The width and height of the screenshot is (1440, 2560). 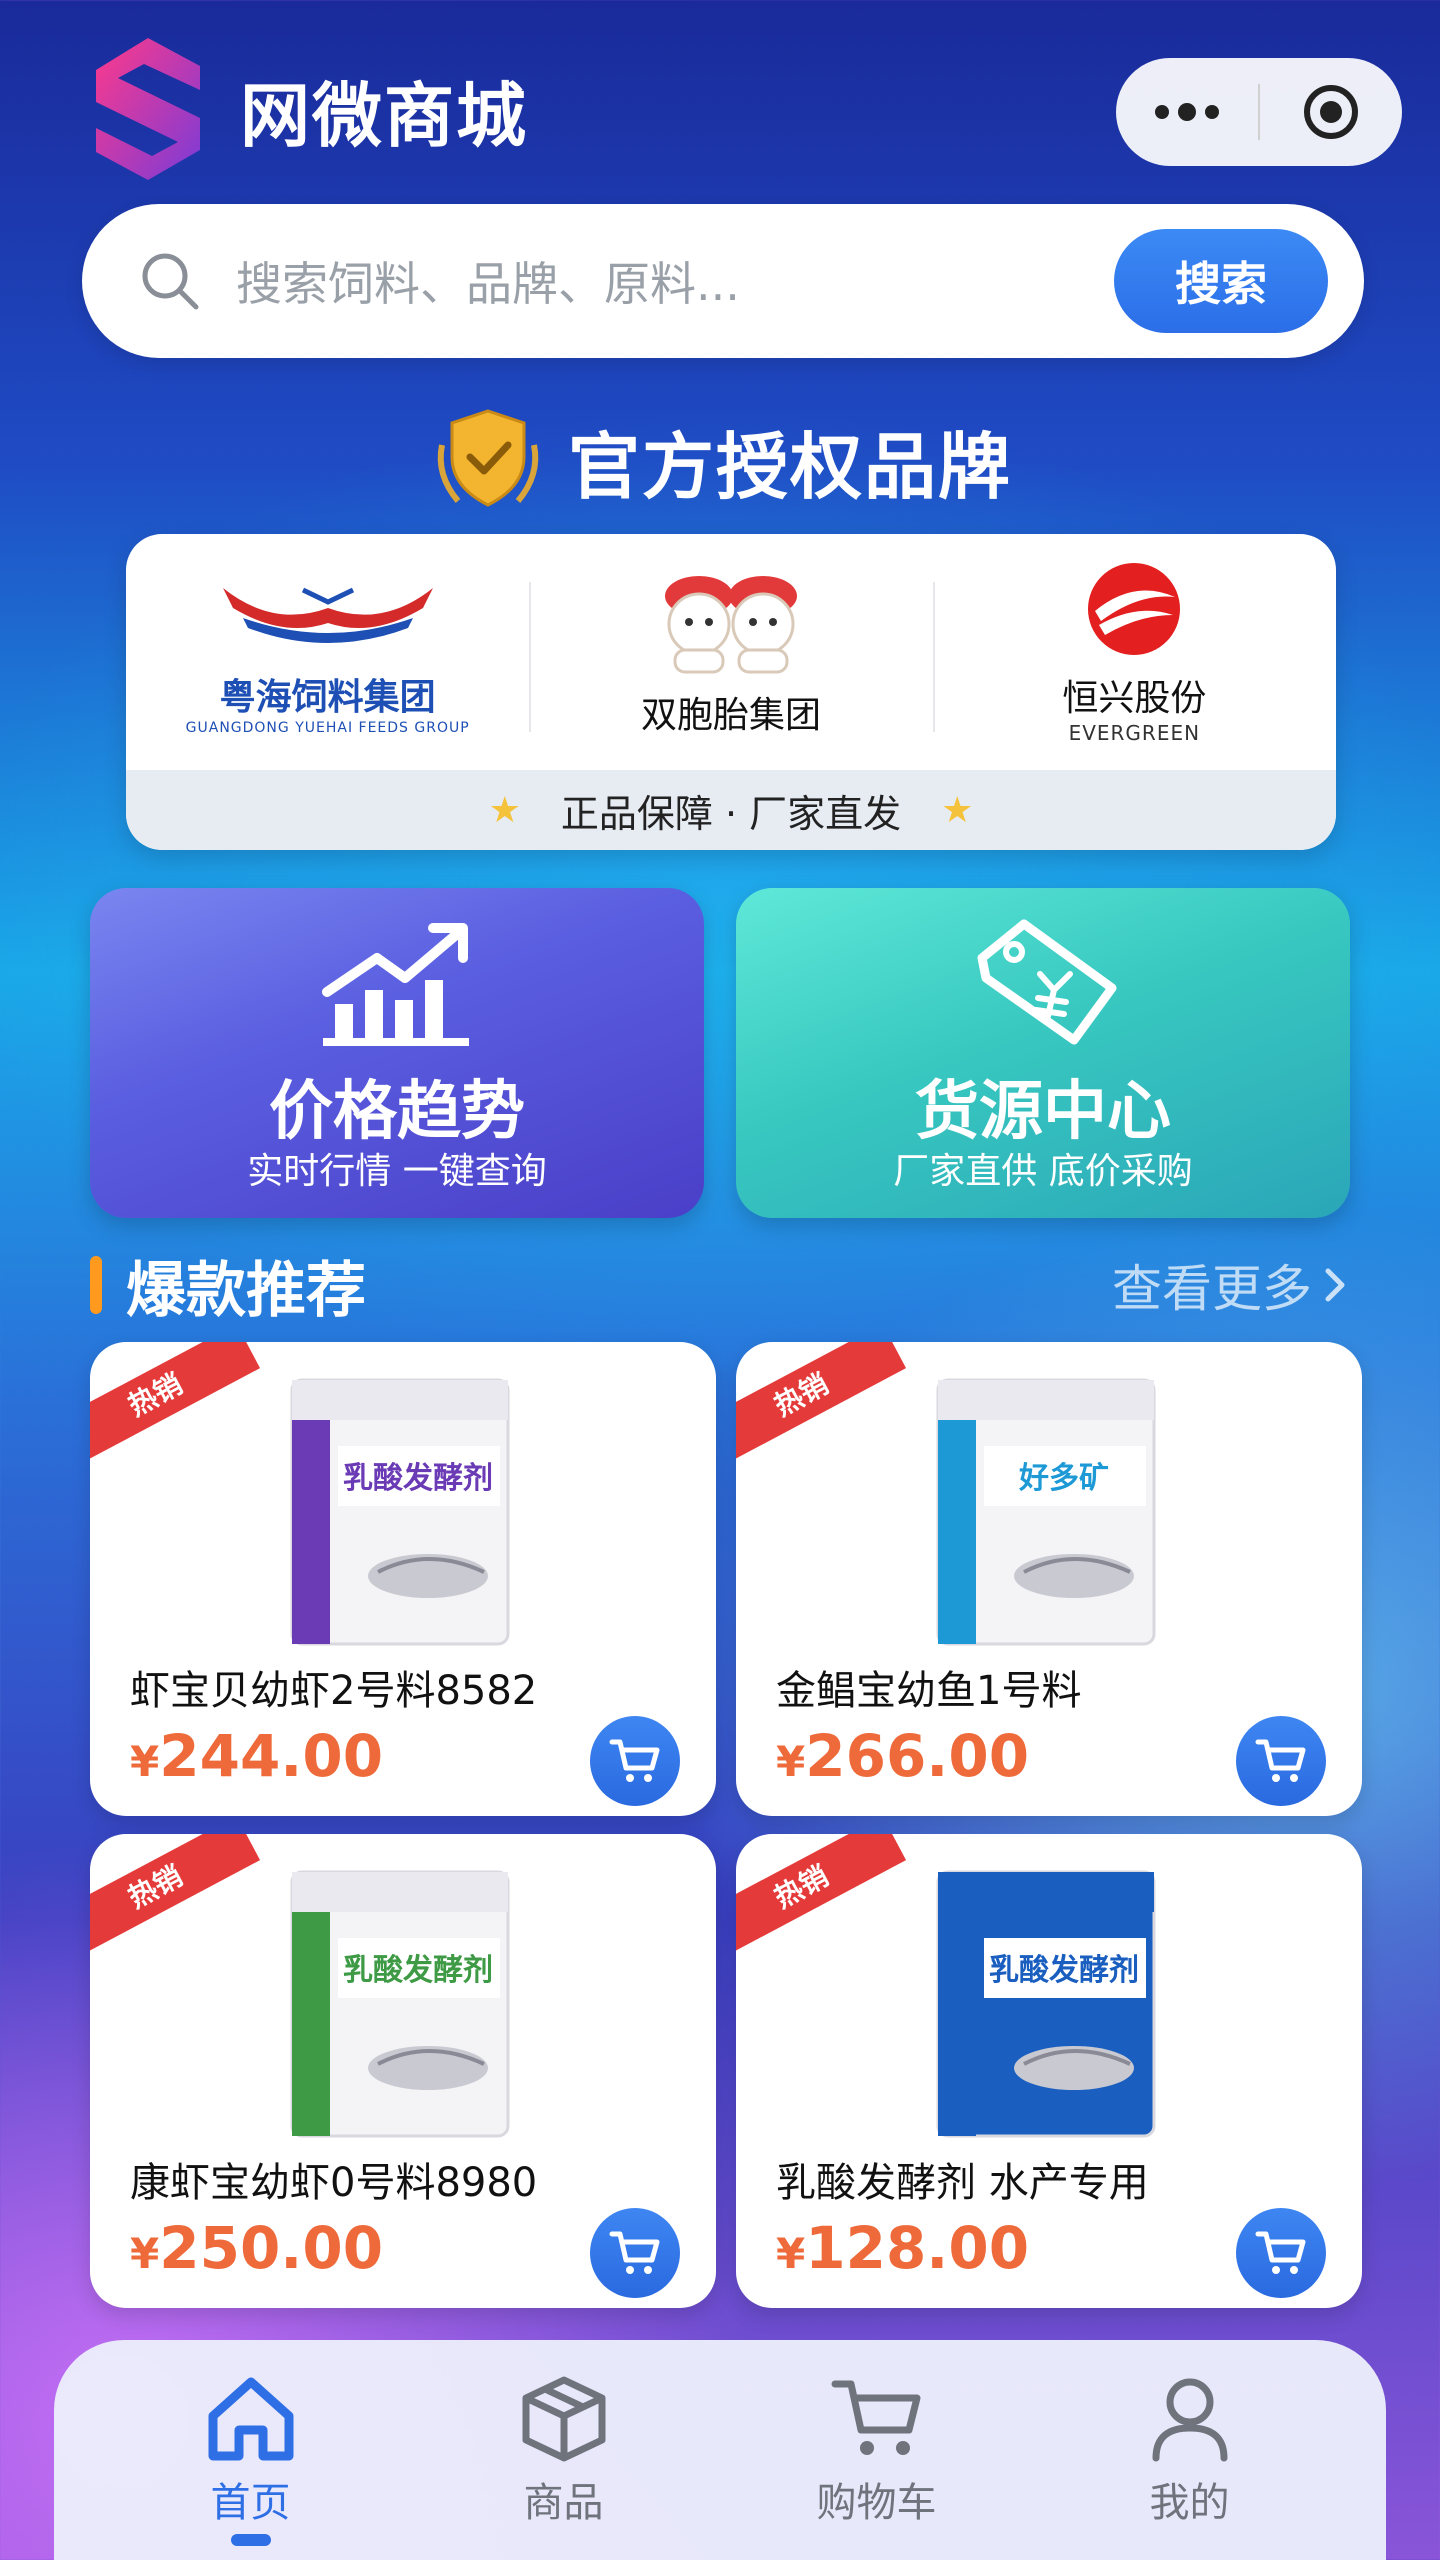 I want to click on yuehai-logo, so click(x=327, y=615).